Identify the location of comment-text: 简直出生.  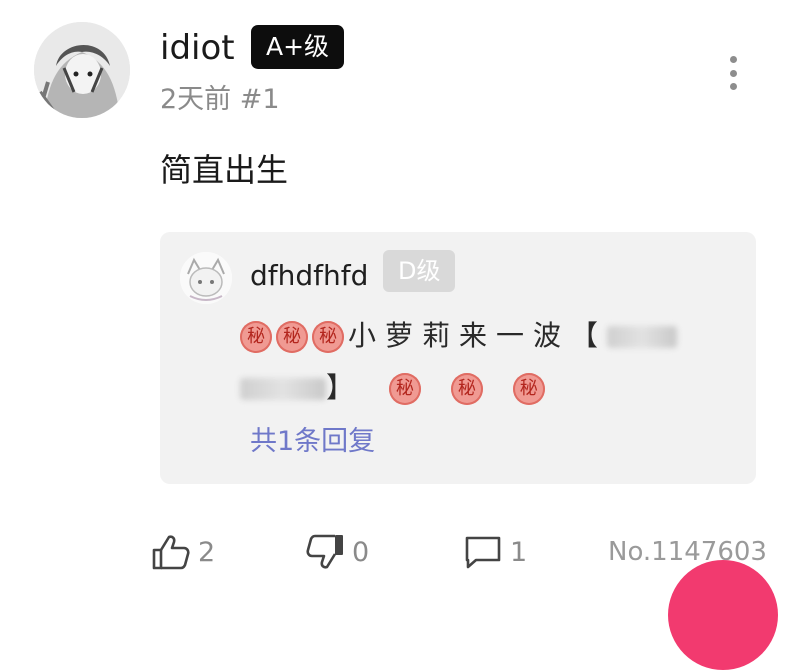
(224, 170).